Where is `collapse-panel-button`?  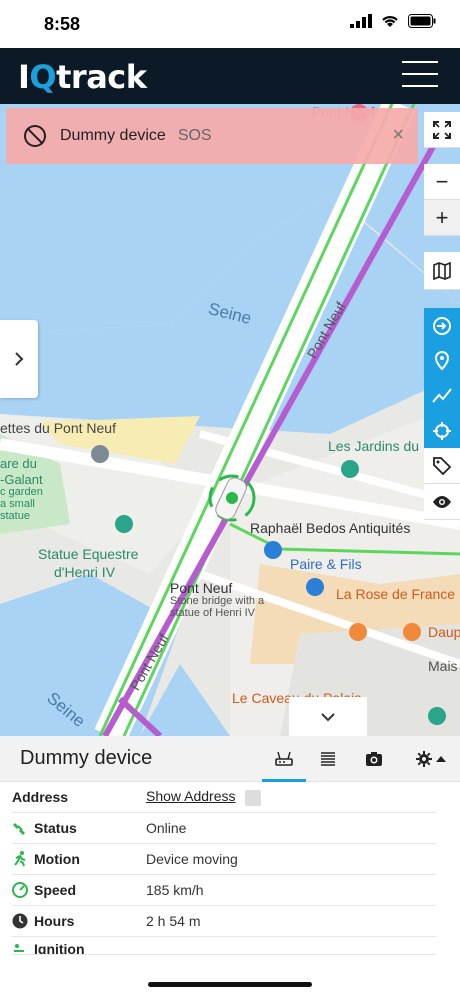 collapse-panel-button is located at coordinates (328, 717).